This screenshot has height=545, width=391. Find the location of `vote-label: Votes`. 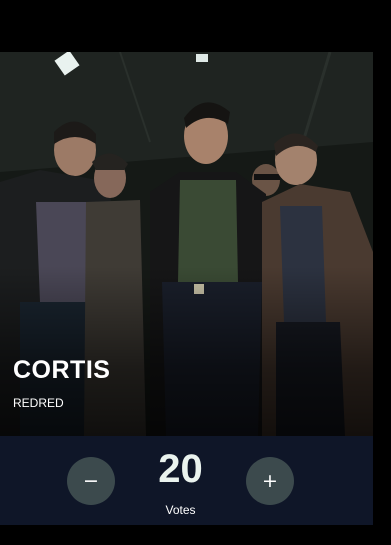

vote-label: Votes is located at coordinates (180, 510).